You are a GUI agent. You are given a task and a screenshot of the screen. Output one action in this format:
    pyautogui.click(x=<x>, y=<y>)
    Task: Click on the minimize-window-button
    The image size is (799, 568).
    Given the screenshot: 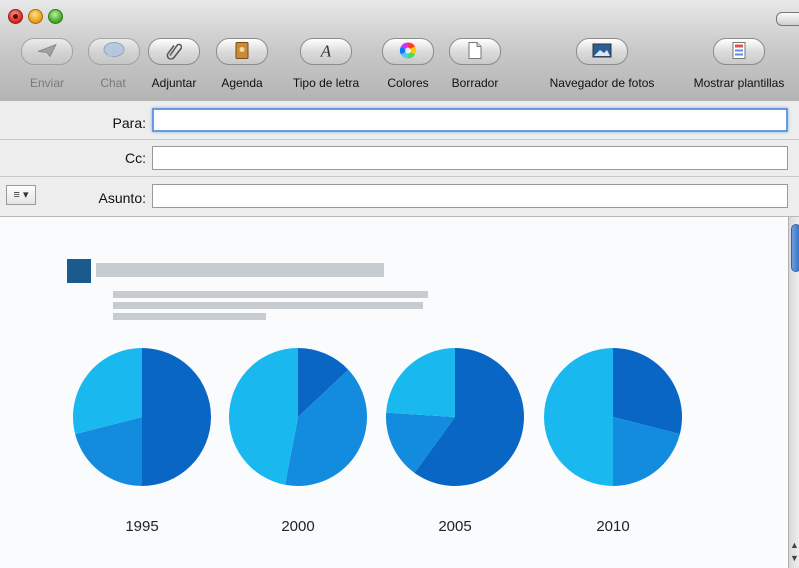 What is the action you would take?
    pyautogui.click(x=35, y=16)
    